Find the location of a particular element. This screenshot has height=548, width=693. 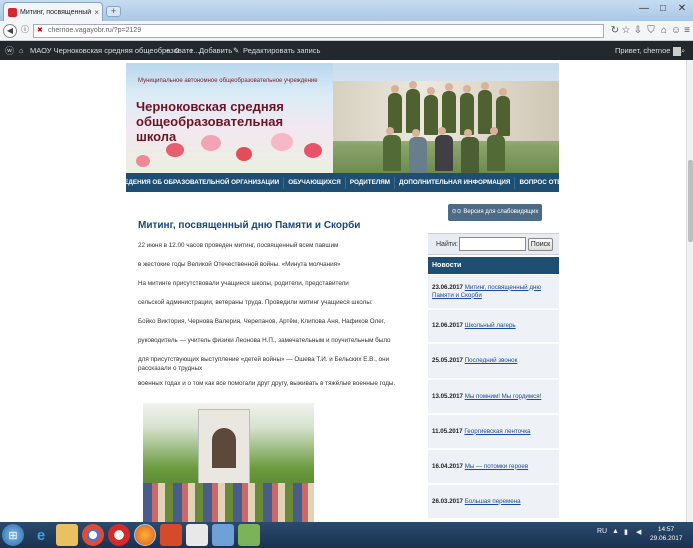

volume-icon: ◀ is located at coordinates (638, 532).